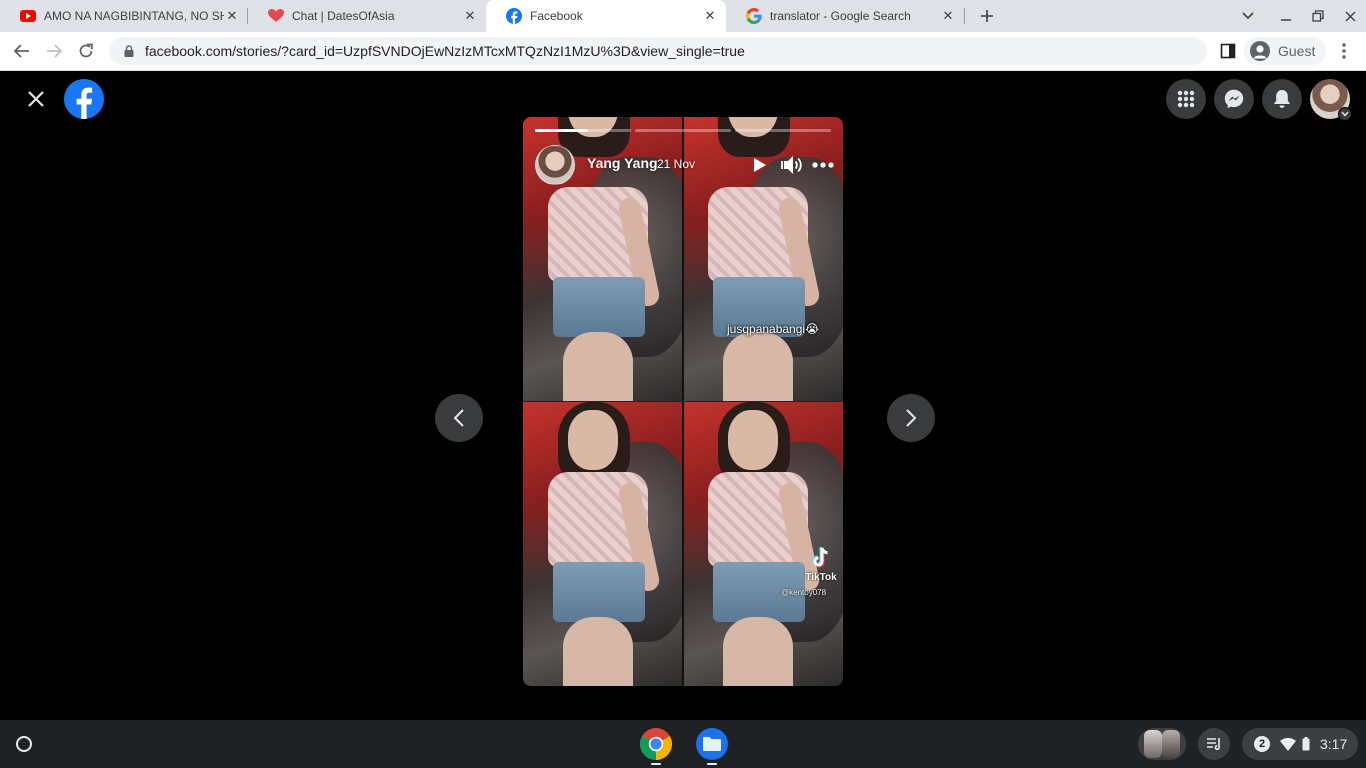 The height and width of the screenshot is (768, 1366). I want to click on close-stories-button, so click(36, 99).